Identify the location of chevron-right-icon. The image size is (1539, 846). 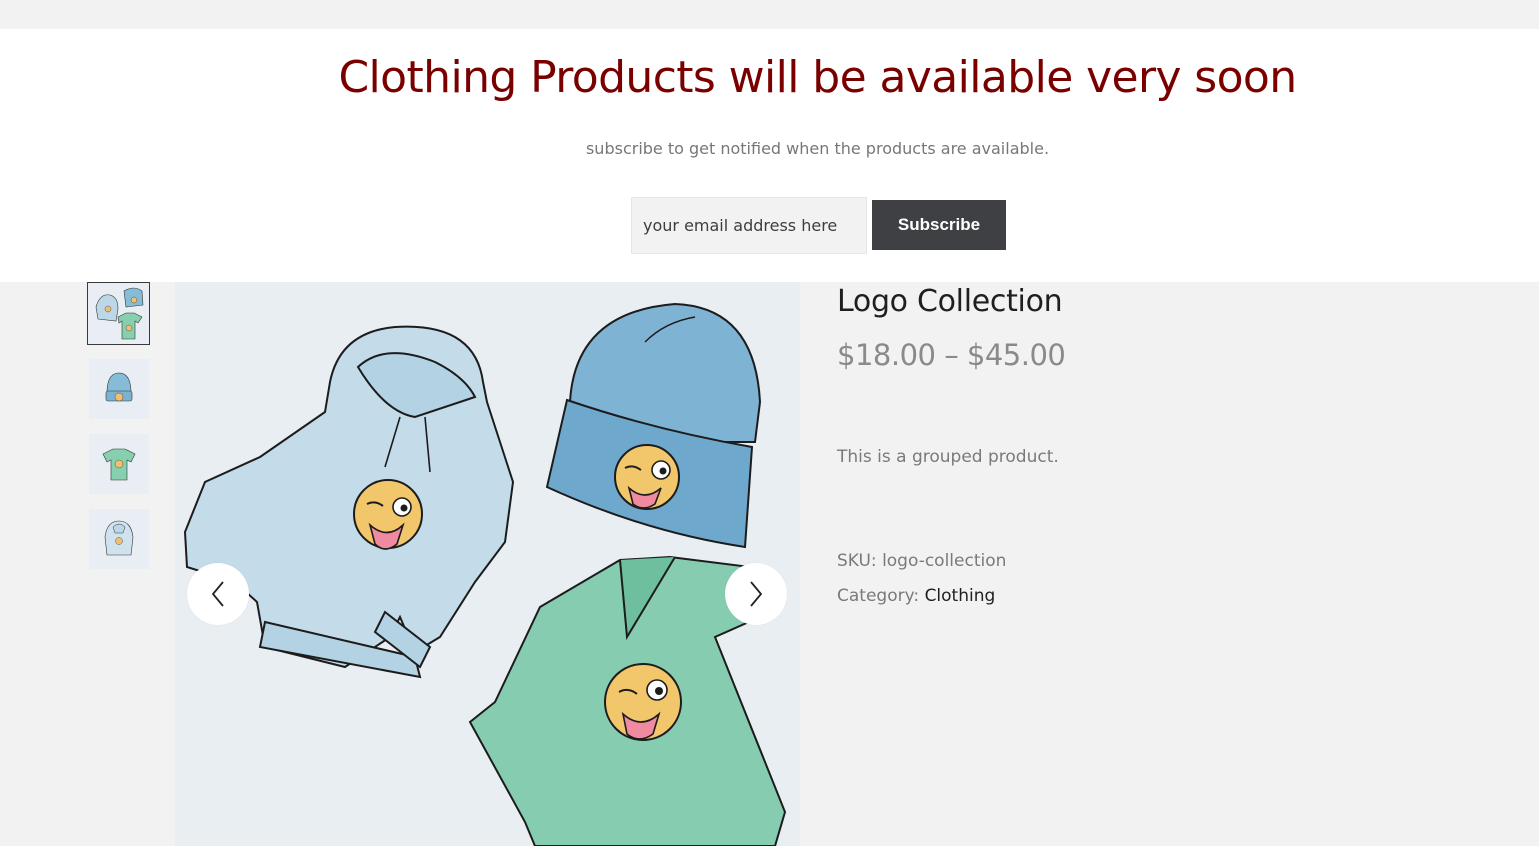
(756, 594).